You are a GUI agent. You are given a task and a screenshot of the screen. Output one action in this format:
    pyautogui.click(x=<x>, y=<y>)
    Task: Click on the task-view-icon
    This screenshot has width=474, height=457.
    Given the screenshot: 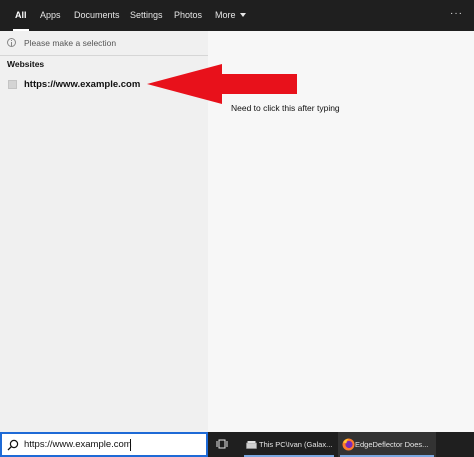 What is the action you would take?
    pyautogui.click(x=222, y=444)
    